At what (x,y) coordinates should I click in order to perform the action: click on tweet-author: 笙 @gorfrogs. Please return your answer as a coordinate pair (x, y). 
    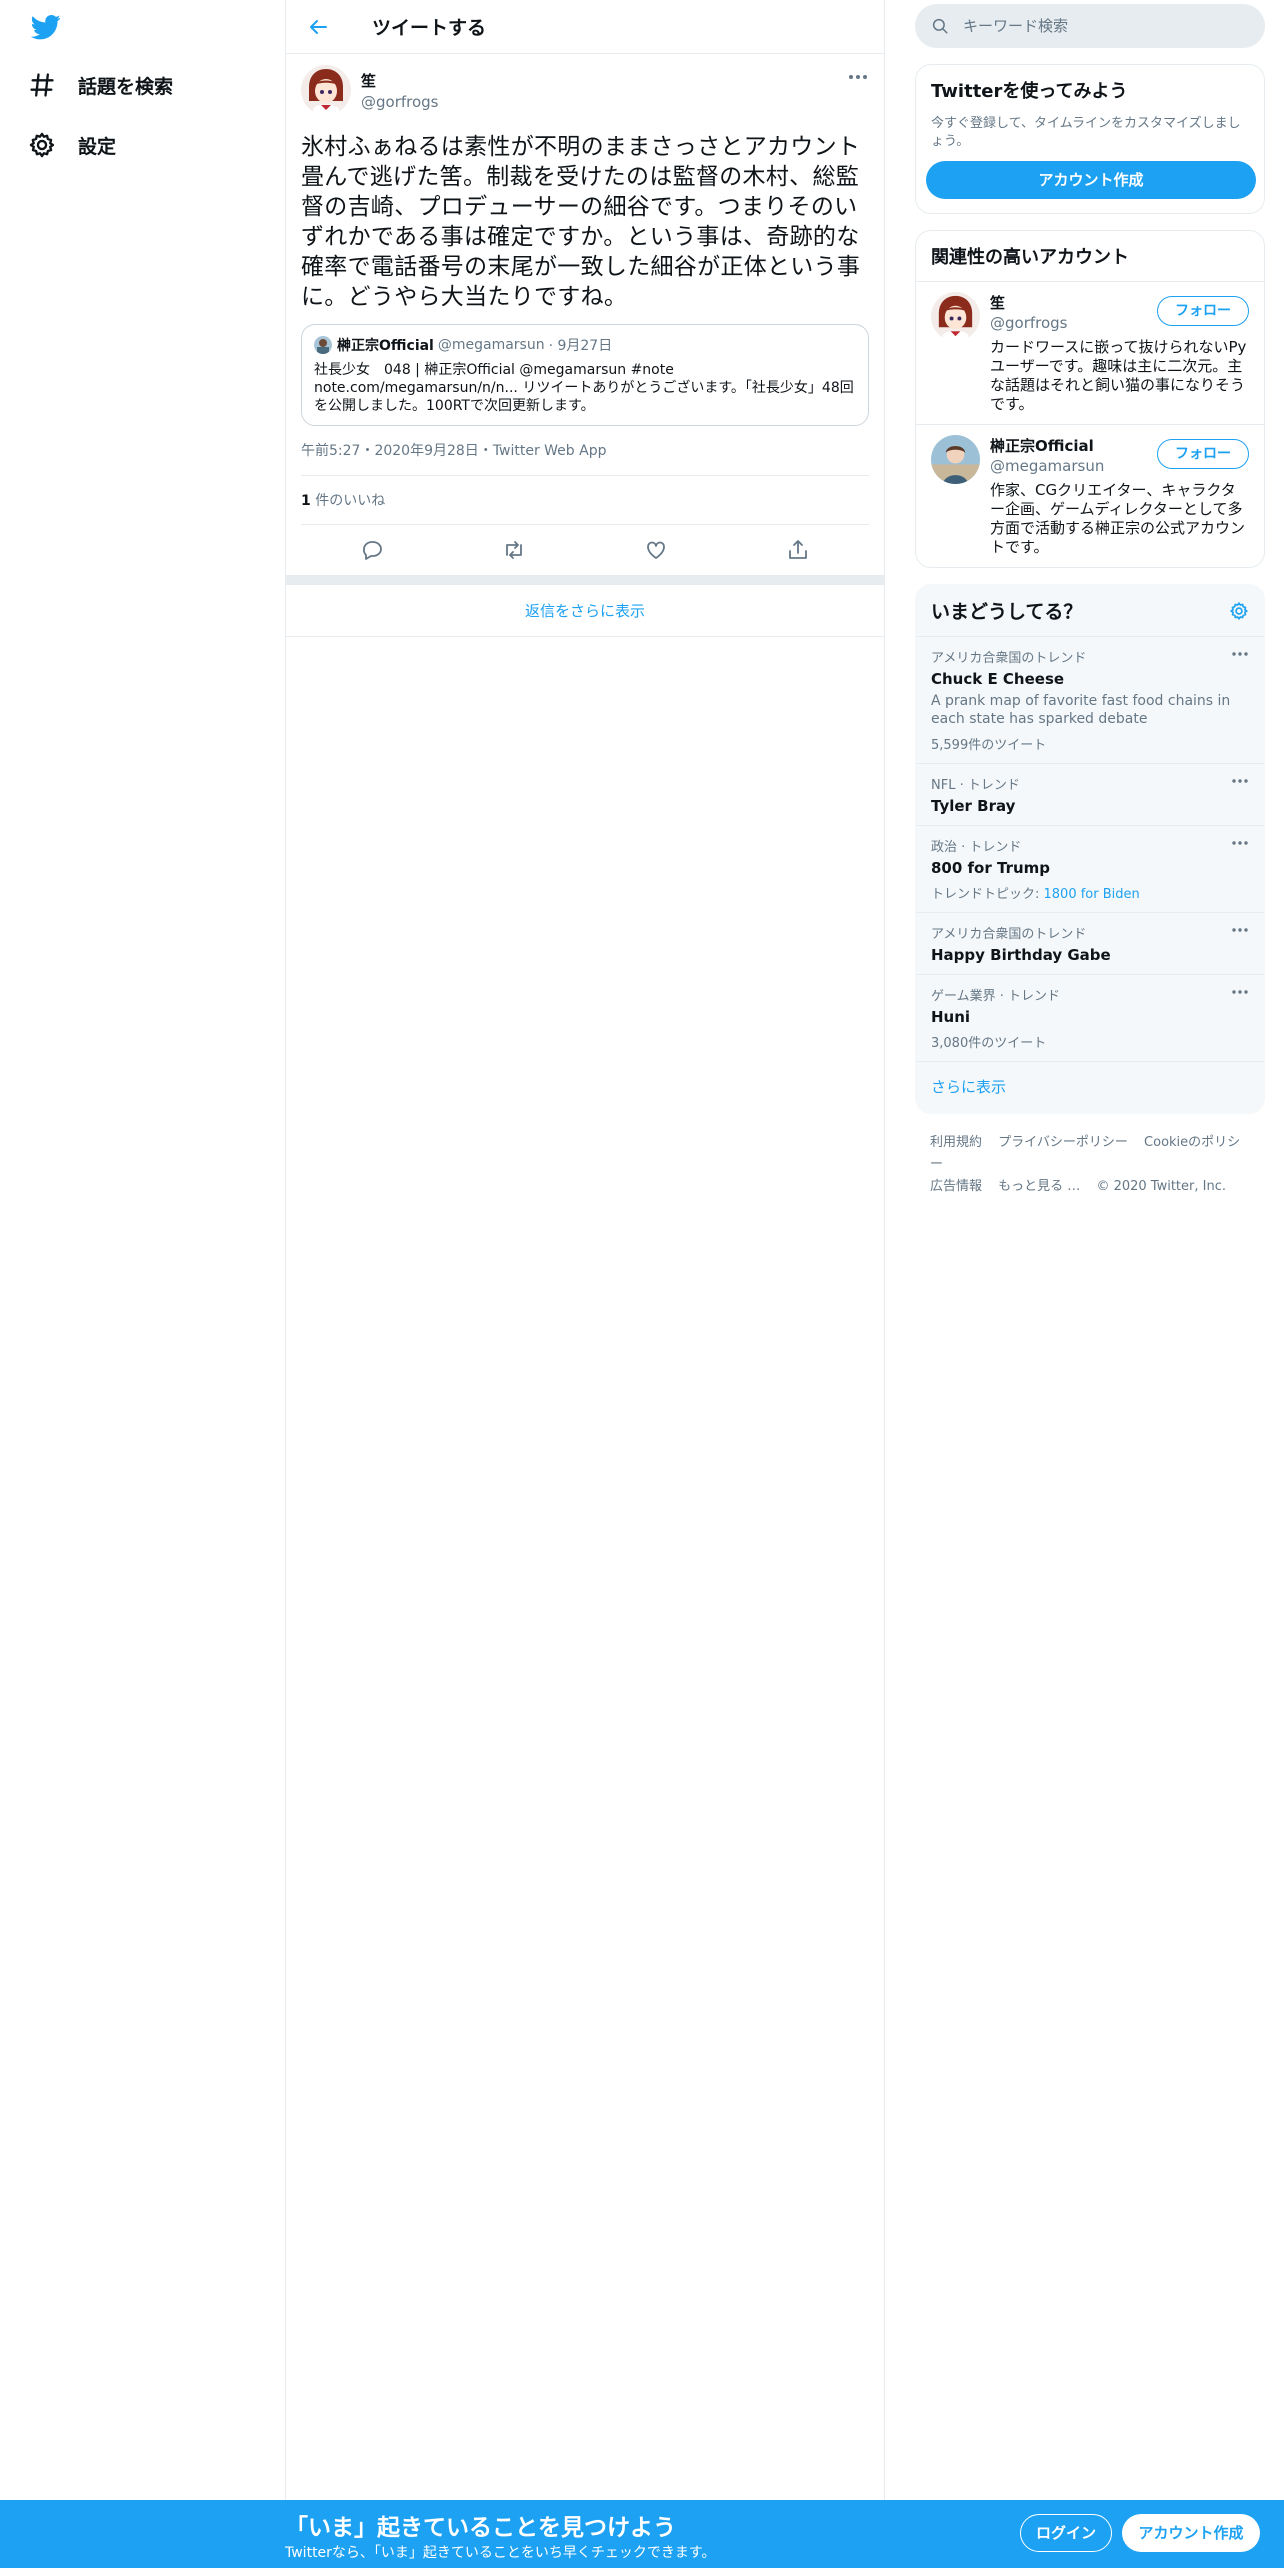
    Looking at the image, I should click on (585, 90).